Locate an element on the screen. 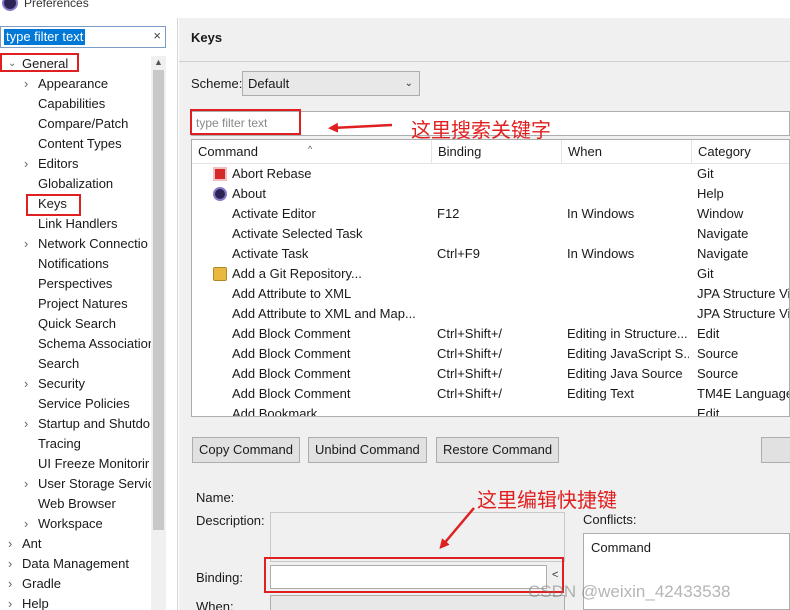 This screenshot has height=610, width=790. tree-item: › Help is located at coordinates (75, 602).